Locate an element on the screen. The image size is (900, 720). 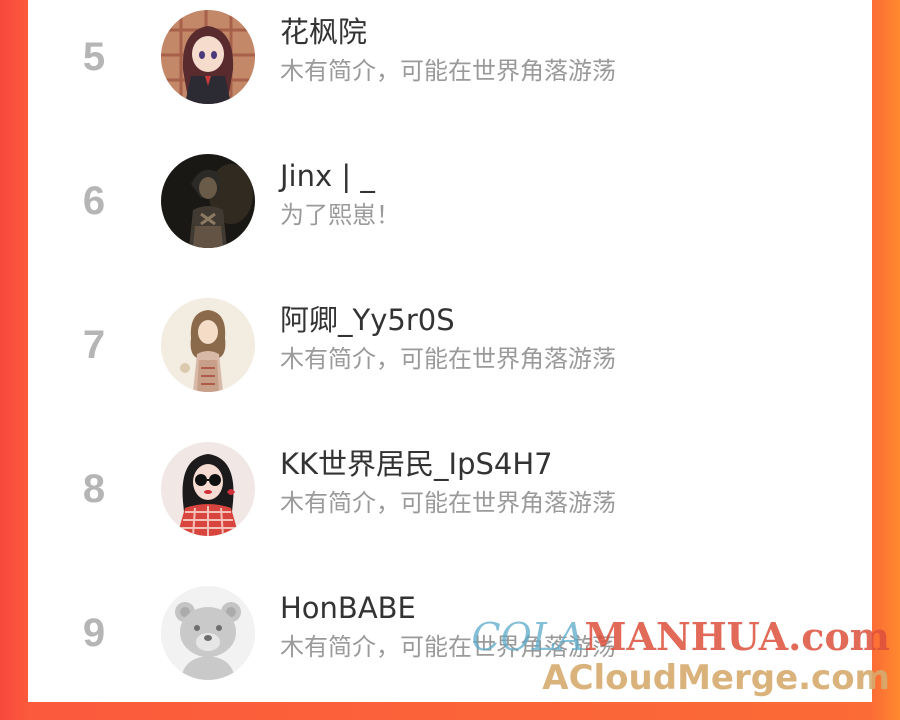
user-name: KK世界居民_IpS4H7 is located at coordinates (416, 464).